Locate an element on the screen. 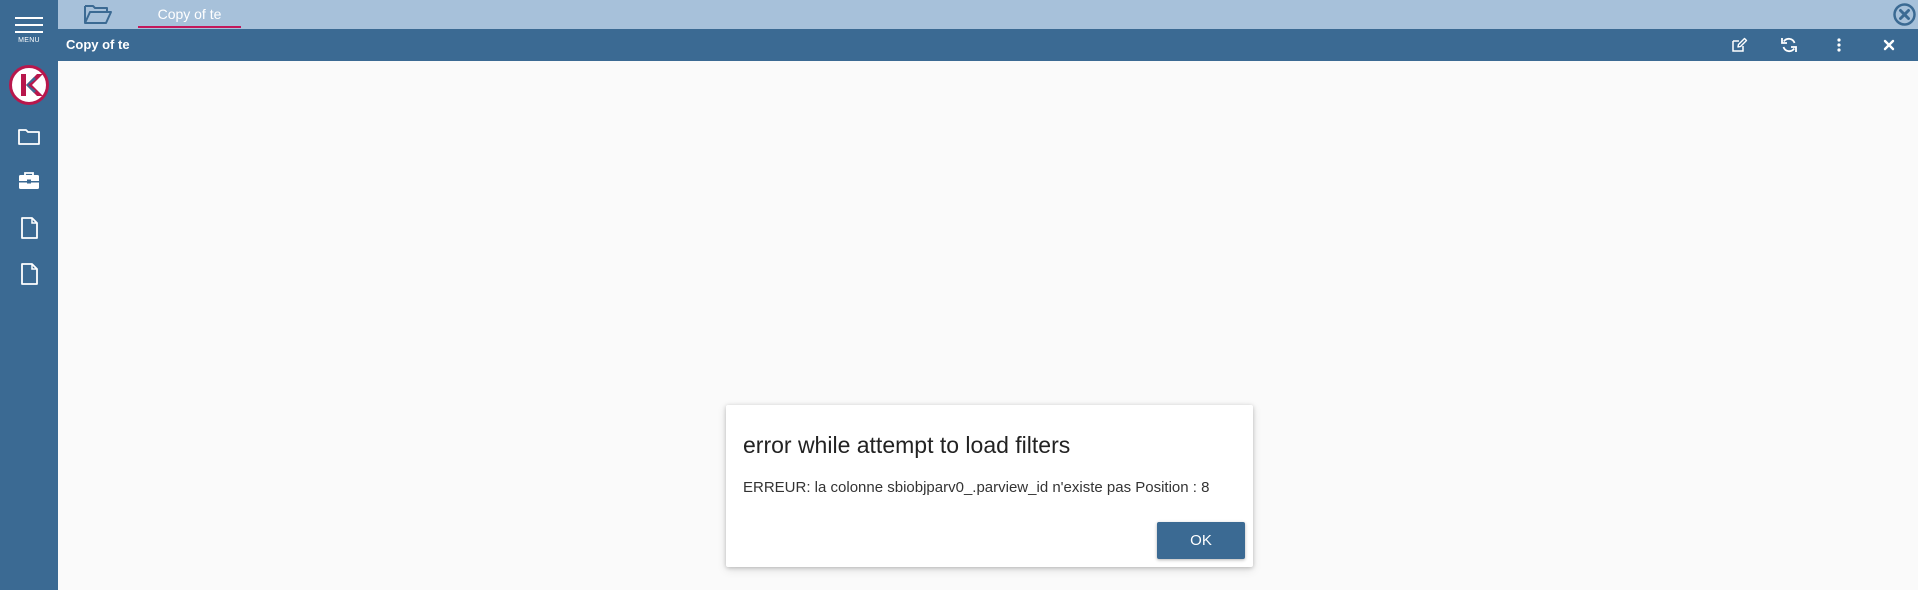 This screenshot has width=1918, height=590. edit-icon is located at coordinates (1739, 45).